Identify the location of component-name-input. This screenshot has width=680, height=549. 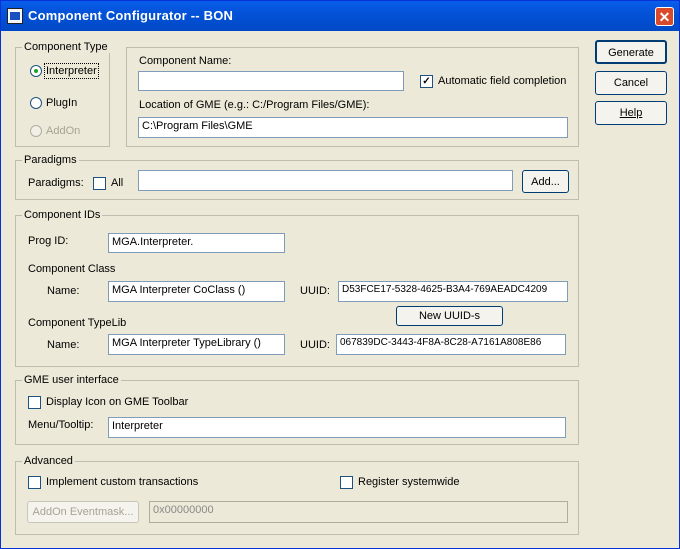
(271, 81).